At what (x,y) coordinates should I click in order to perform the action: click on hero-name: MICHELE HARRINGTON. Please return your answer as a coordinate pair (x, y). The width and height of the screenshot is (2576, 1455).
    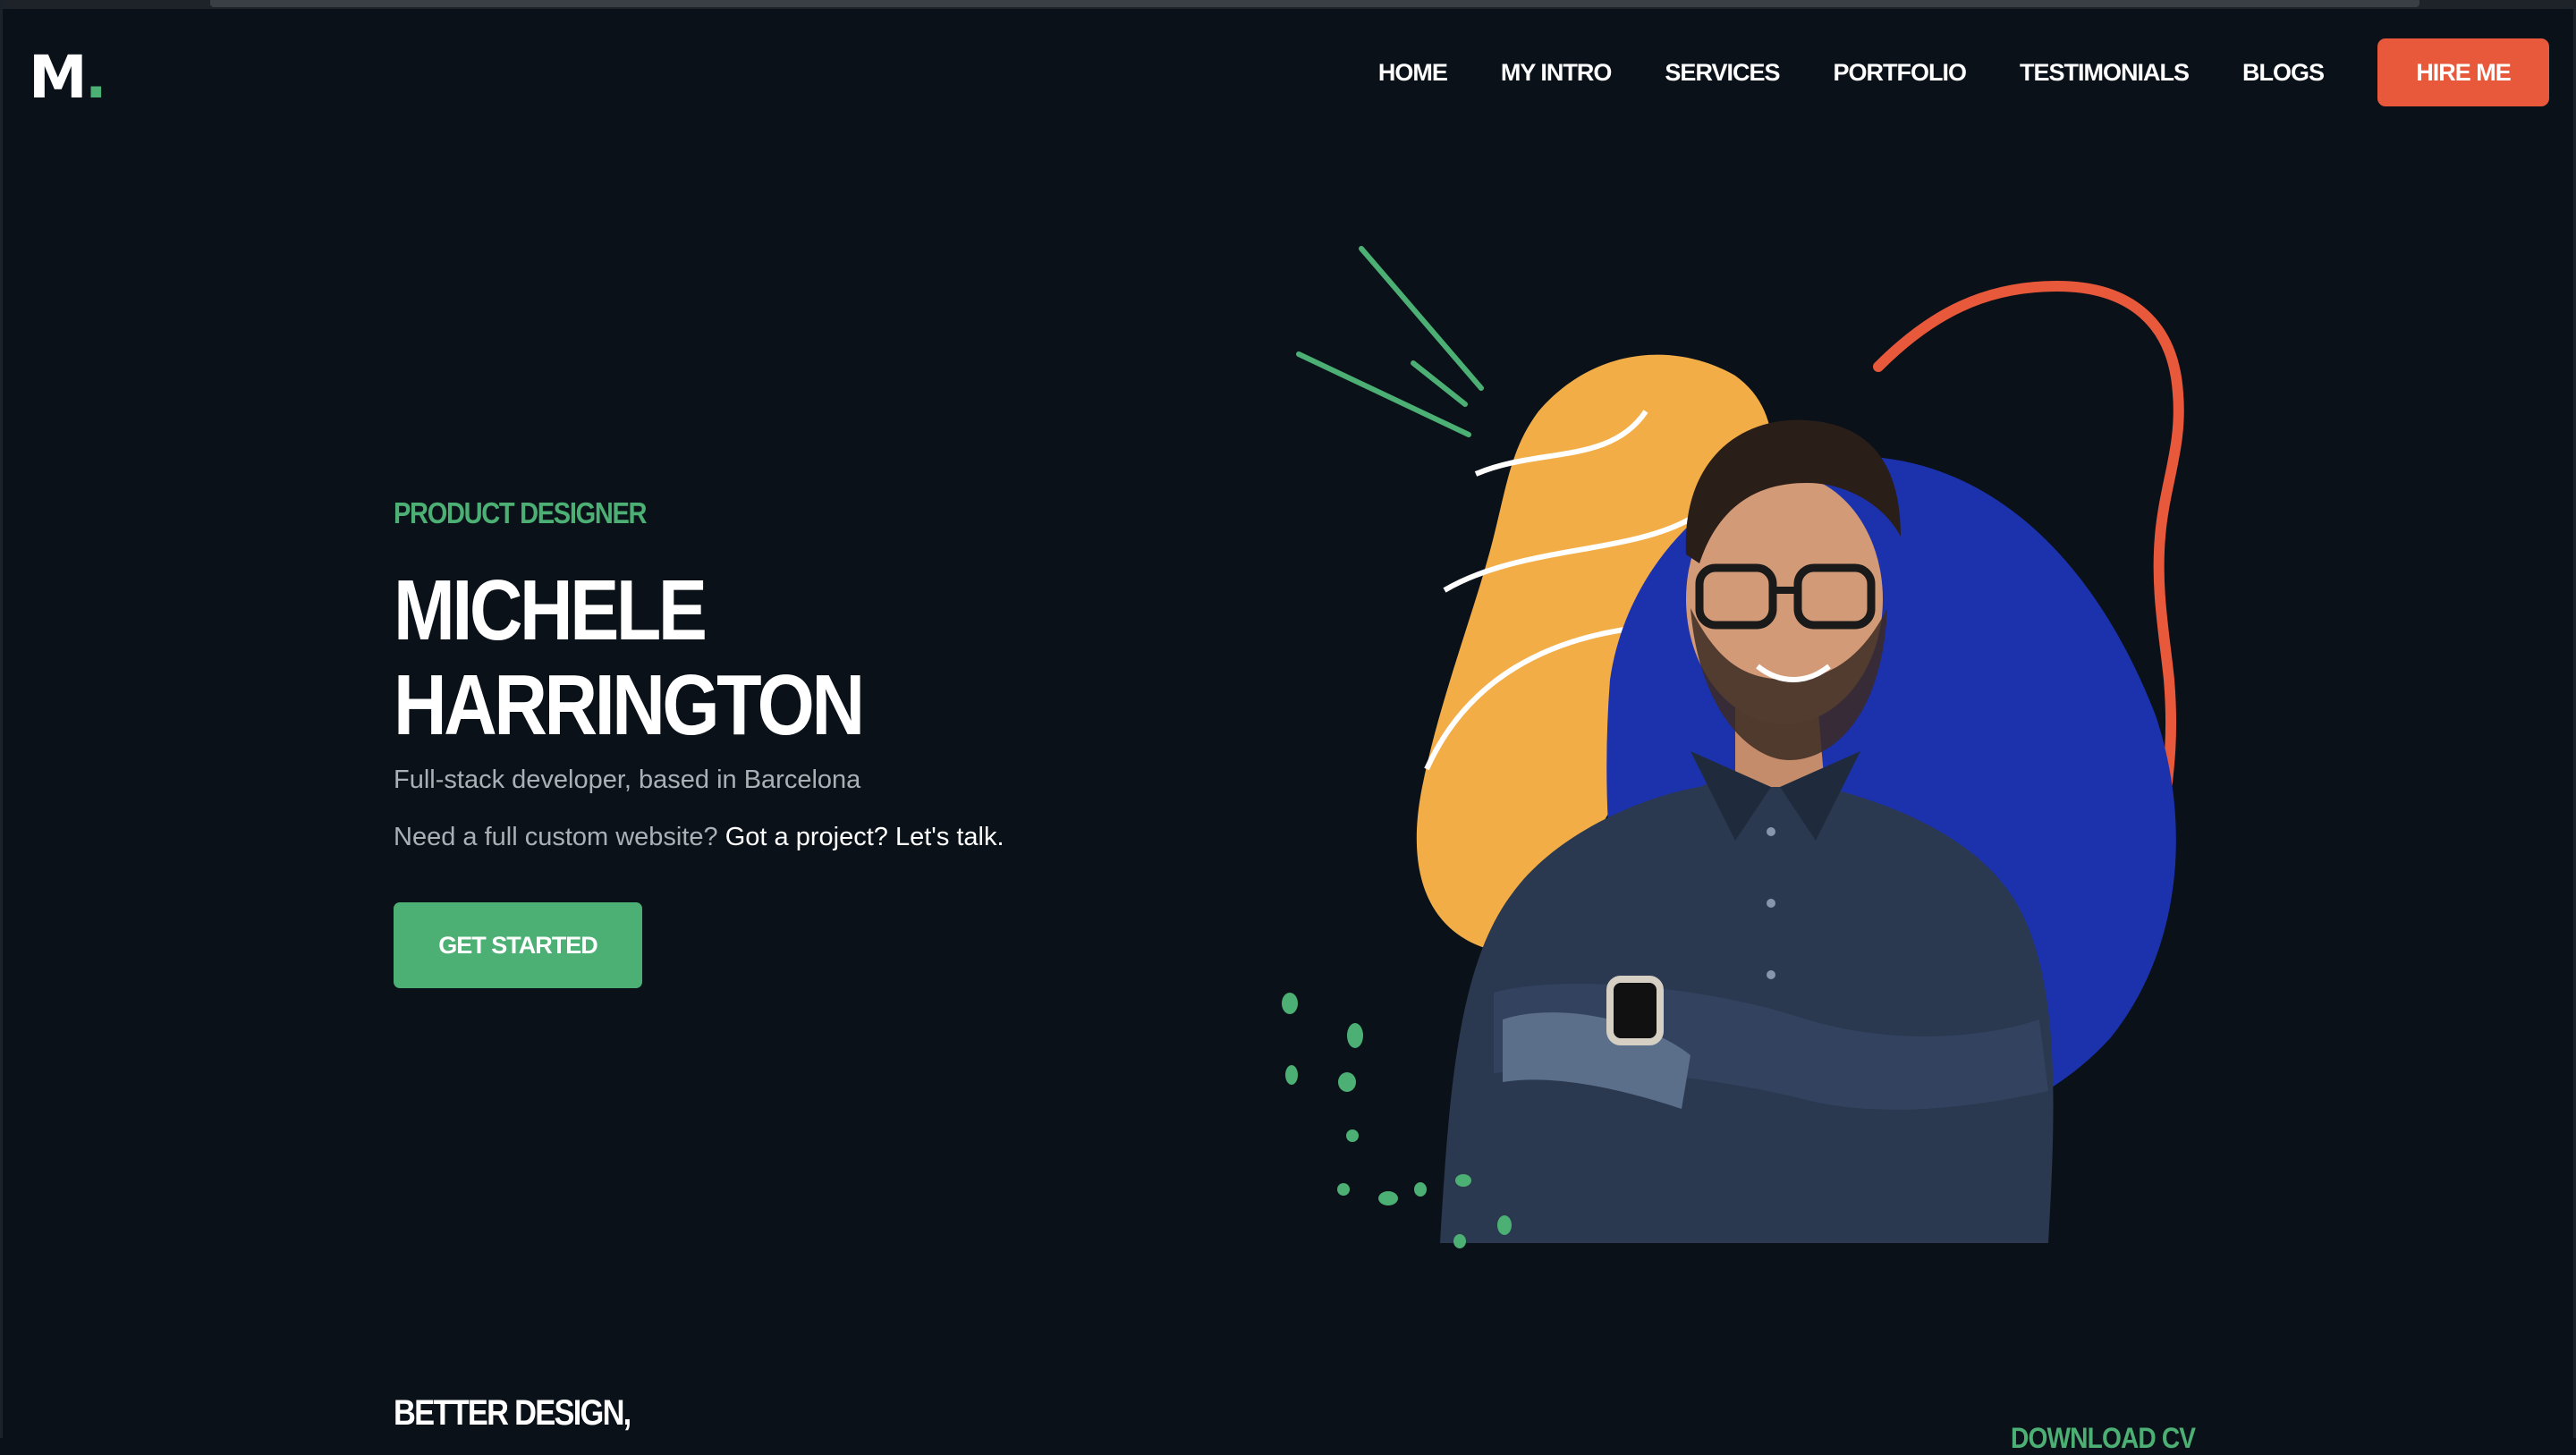
    Looking at the image, I should click on (629, 658).